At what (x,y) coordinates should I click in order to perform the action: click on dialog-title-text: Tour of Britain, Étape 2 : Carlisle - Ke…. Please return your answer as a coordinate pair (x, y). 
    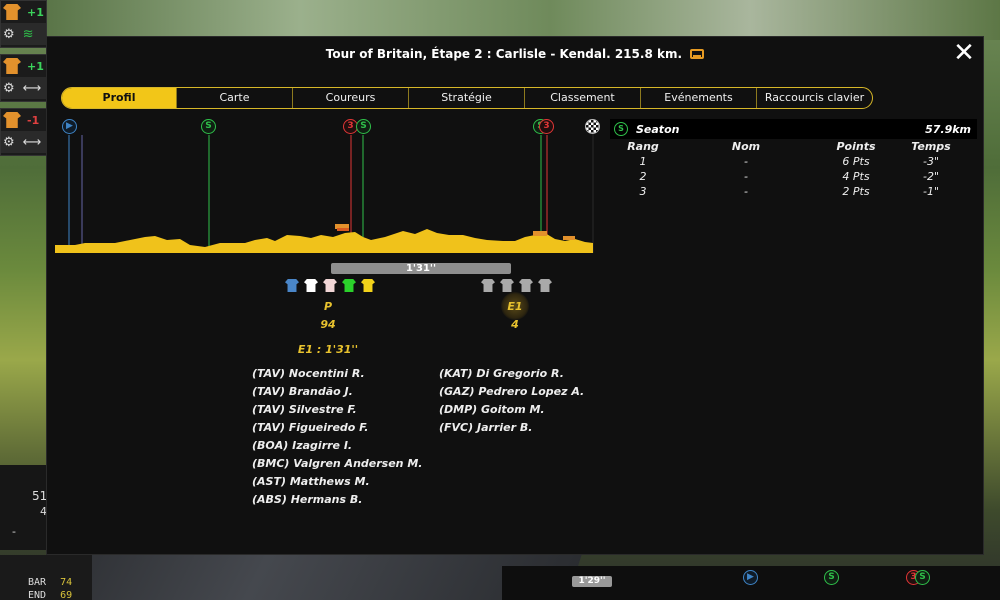
    Looking at the image, I should click on (504, 54).